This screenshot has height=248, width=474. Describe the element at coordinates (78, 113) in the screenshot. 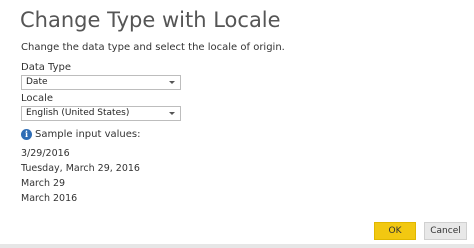

I see `locale-value: English (United States)` at that location.